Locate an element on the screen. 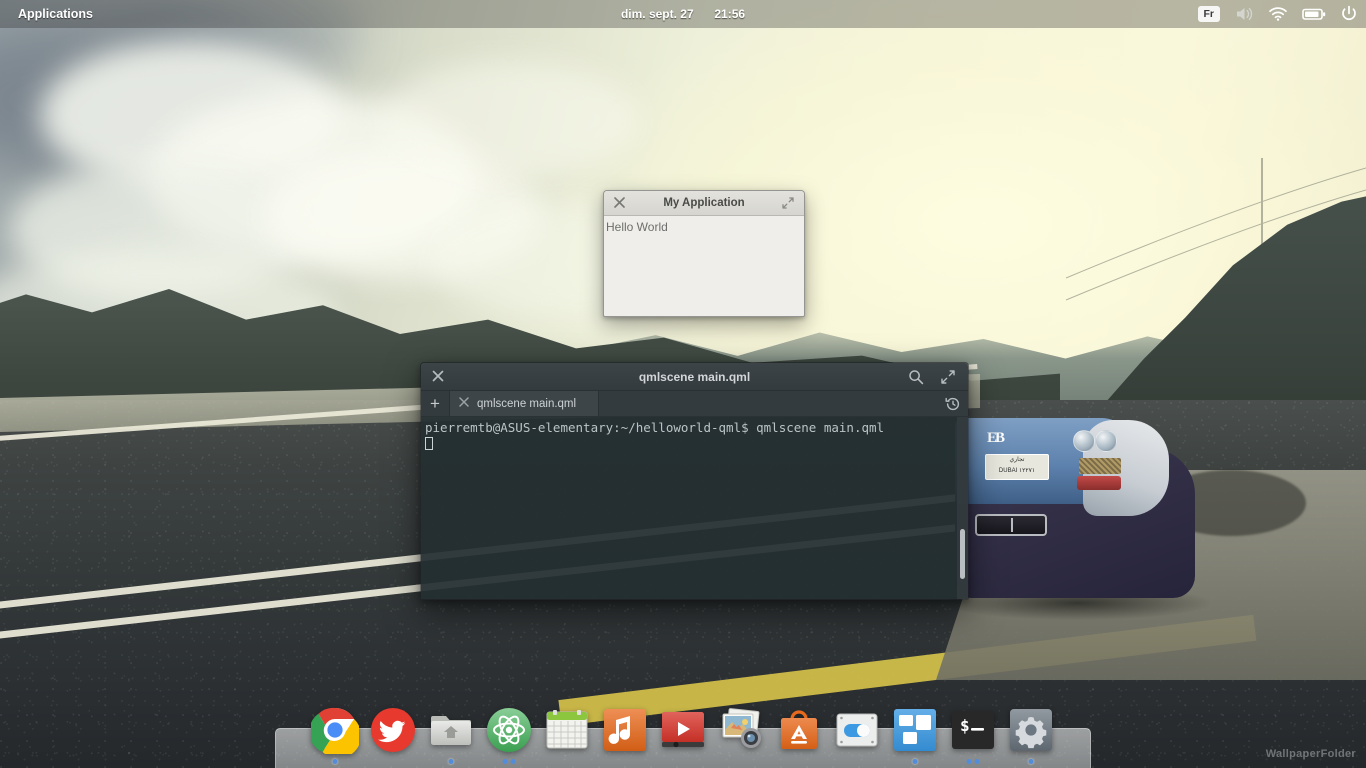 The width and height of the screenshot is (1366, 768). qml-window-content: Hello World is located at coordinates (637, 227).